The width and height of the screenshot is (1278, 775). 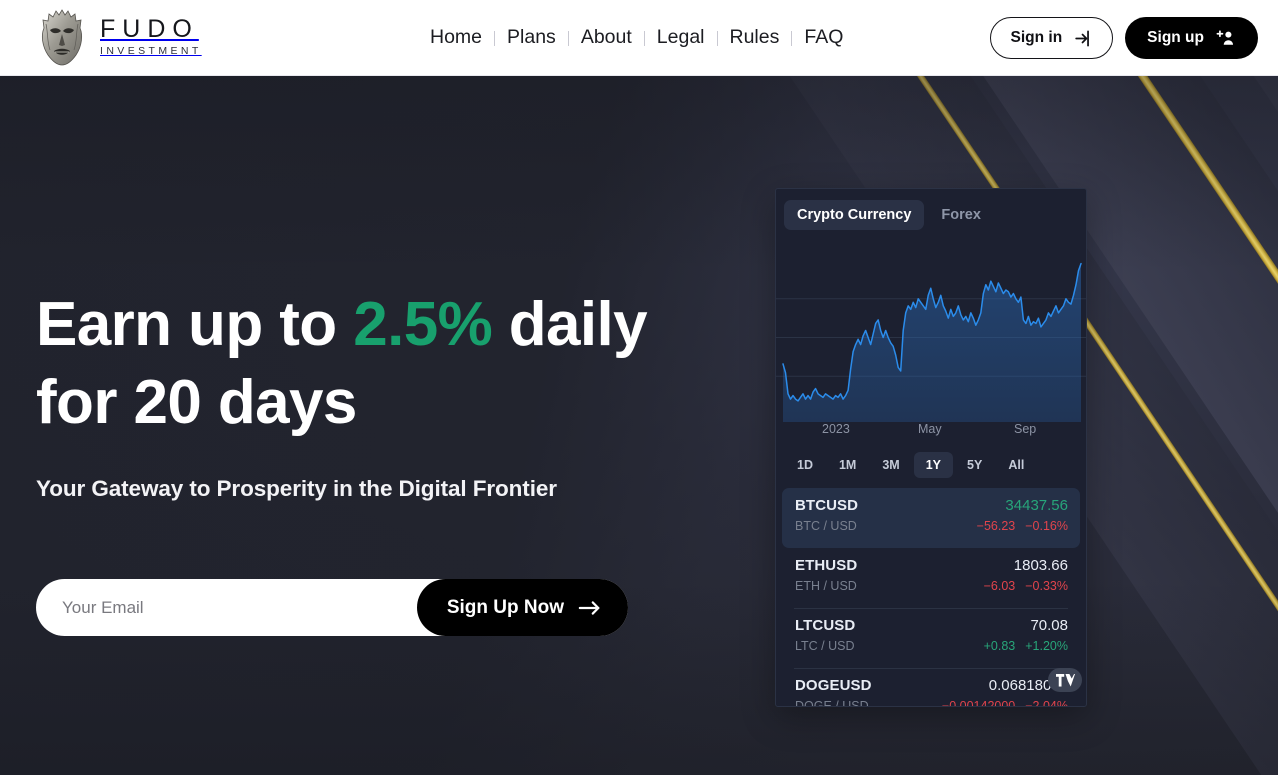 I want to click on tab-forex: Forex, so click(x=961, y=215).